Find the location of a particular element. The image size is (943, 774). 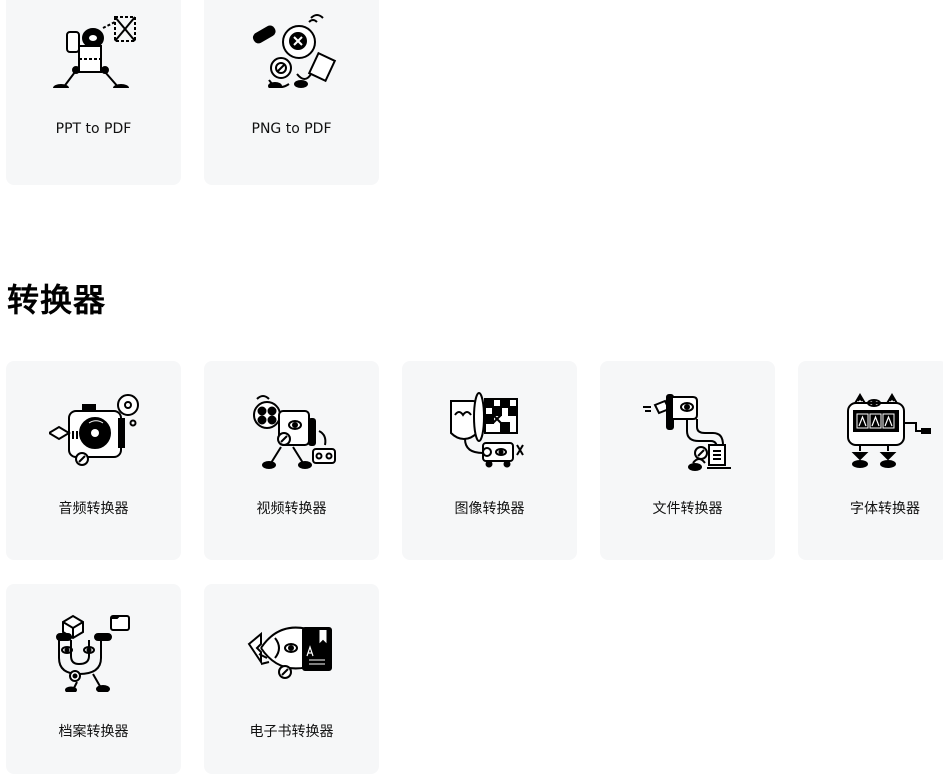

card-label: 视频转换器 is located at coordinates (291, 509).